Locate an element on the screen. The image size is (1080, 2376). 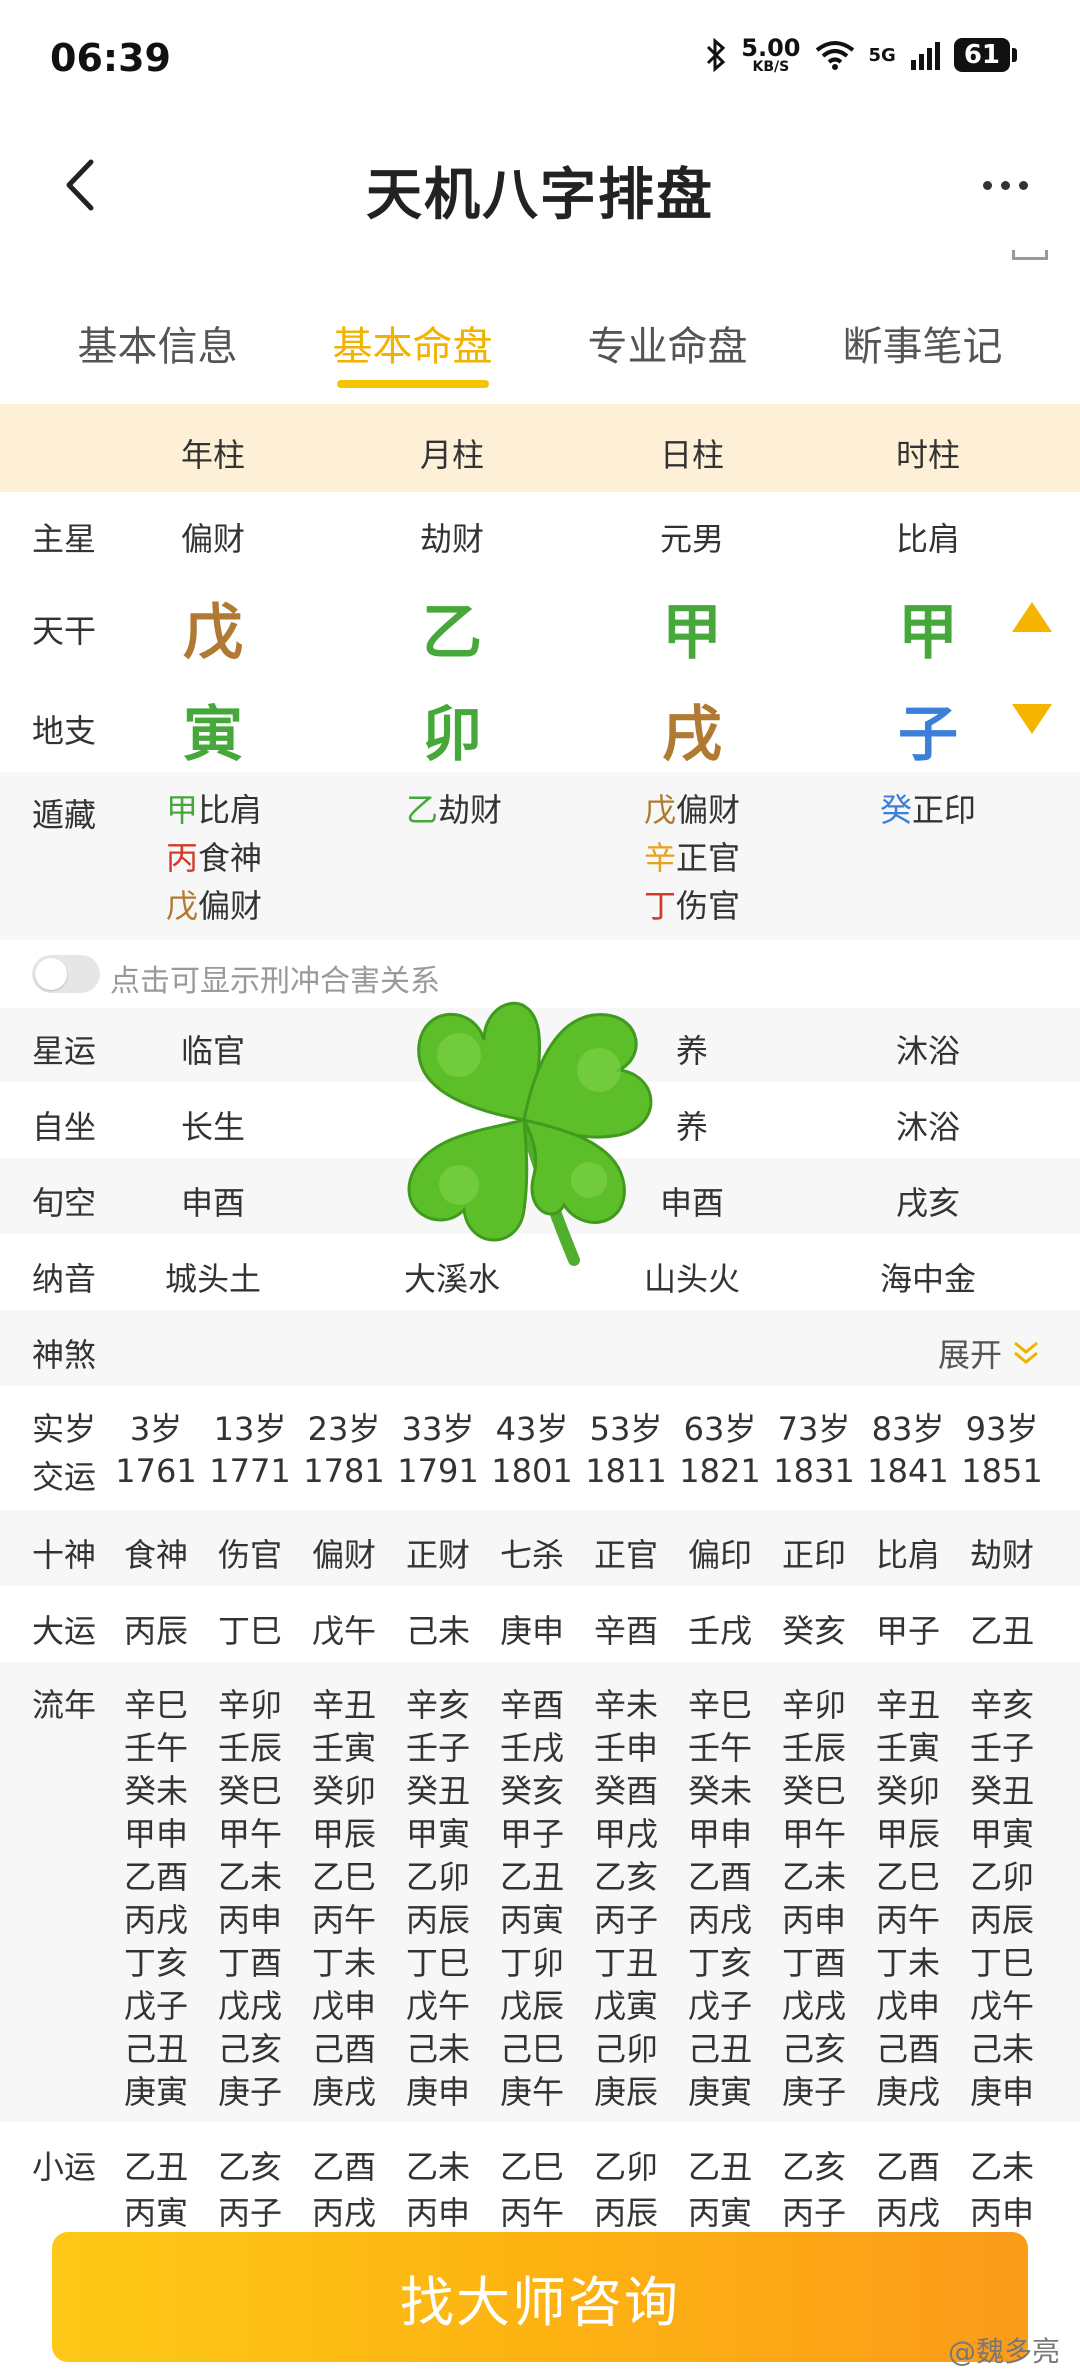
age-cell: 93岁 is located at coordinates (1002, 1429).